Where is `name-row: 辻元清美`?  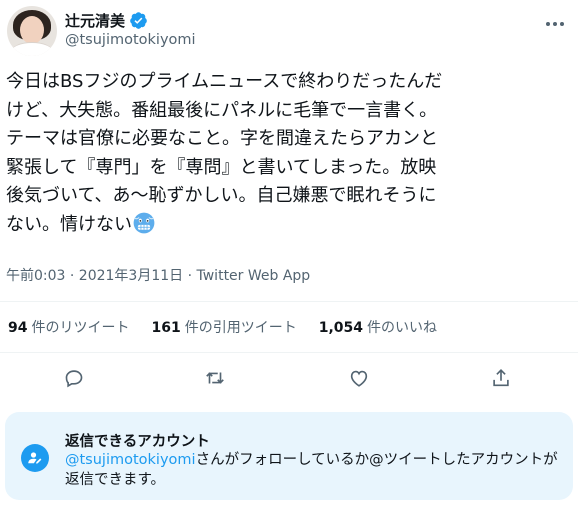 name-row: 辻元清美 is located at coordinates (106, 20).